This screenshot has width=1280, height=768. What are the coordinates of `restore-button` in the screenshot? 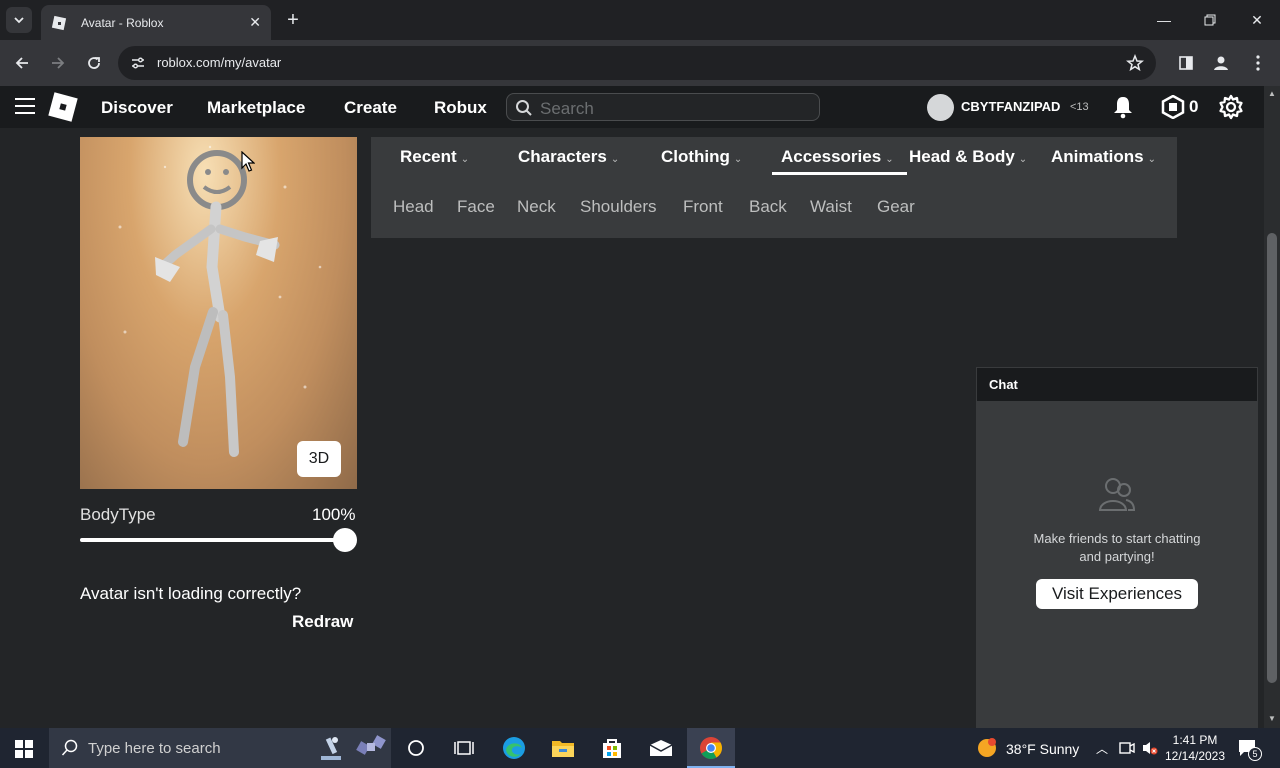 It's located at (1210, 20).